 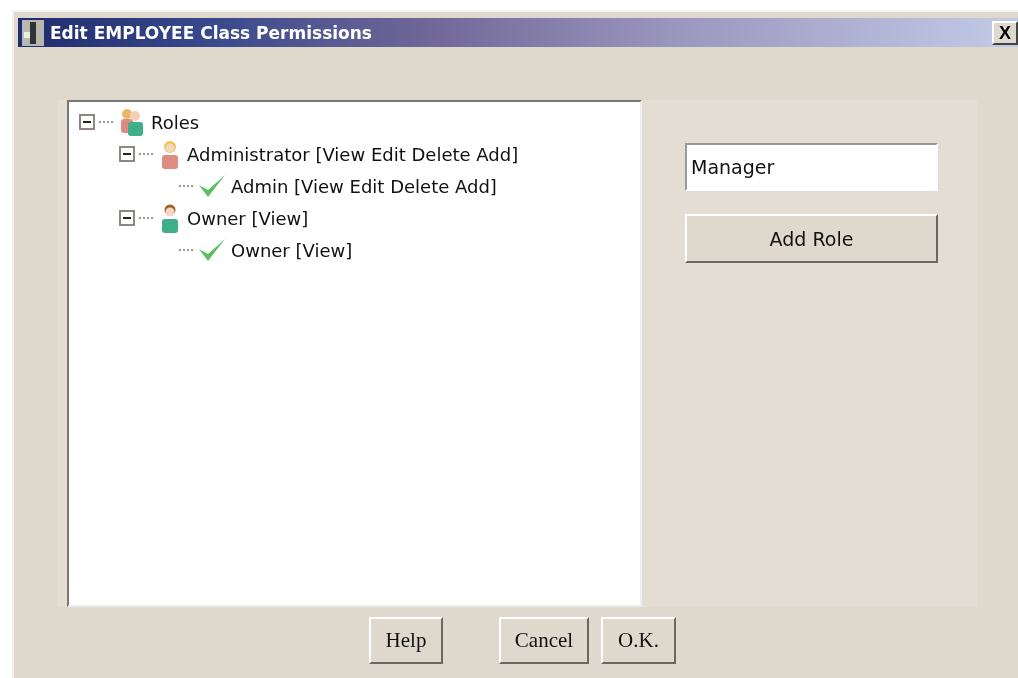 What do you see at coordinates (811, 238) in the screenshot?
I see `add-role-button: Add Role` at bounding box center [811, 238].